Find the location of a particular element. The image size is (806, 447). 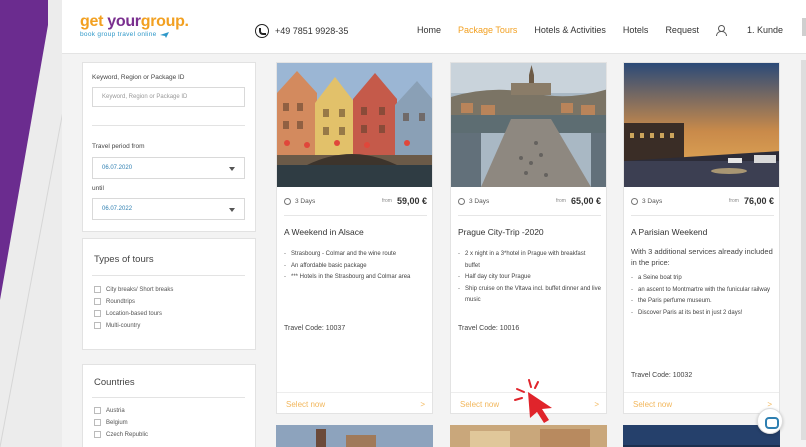

tour-image-prague is located at coordinates (528, 125).